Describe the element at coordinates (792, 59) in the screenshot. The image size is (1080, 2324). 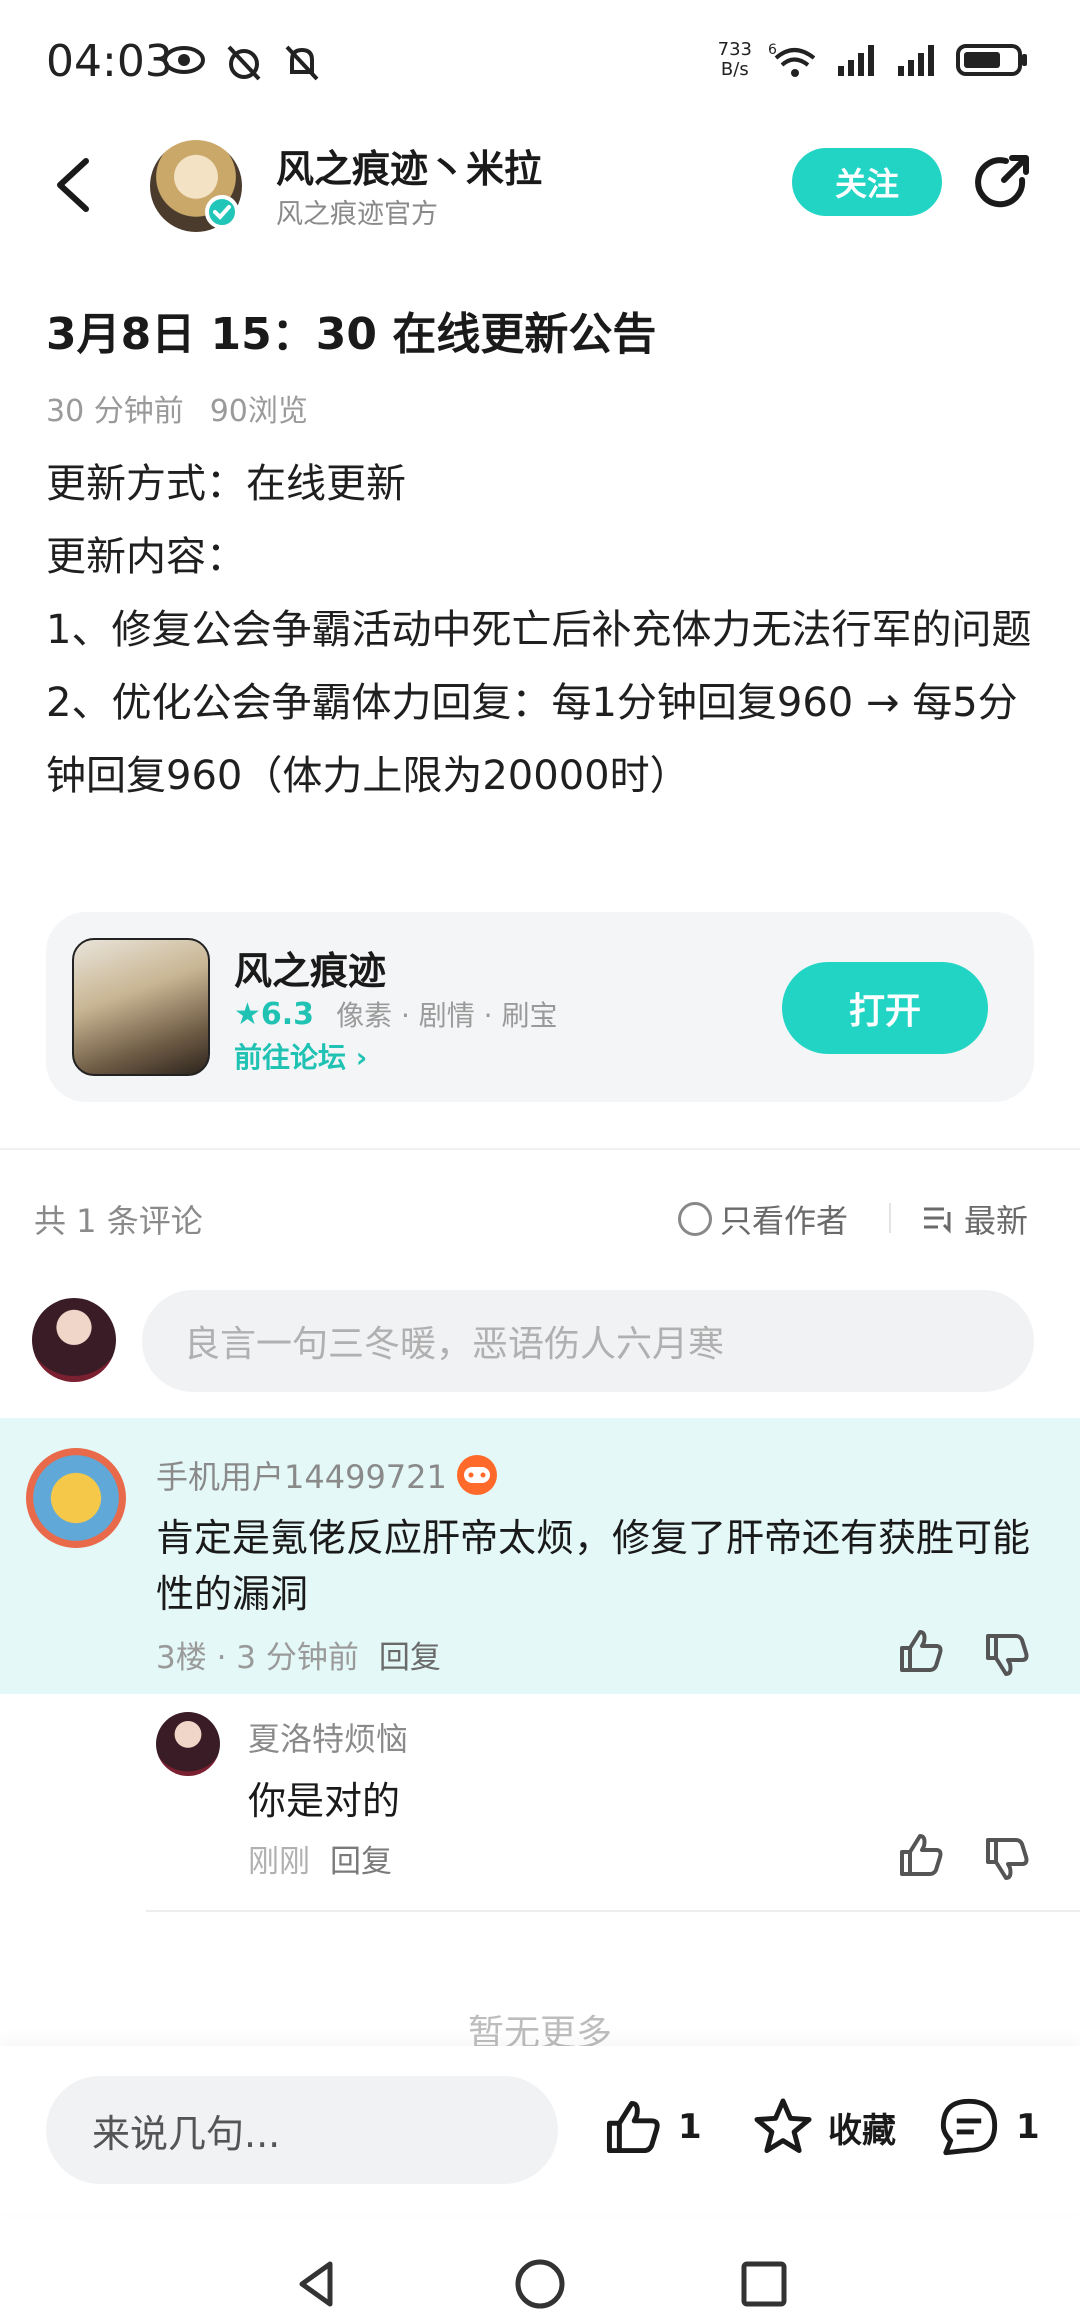
I see `wifi-icon: 6` at that location.